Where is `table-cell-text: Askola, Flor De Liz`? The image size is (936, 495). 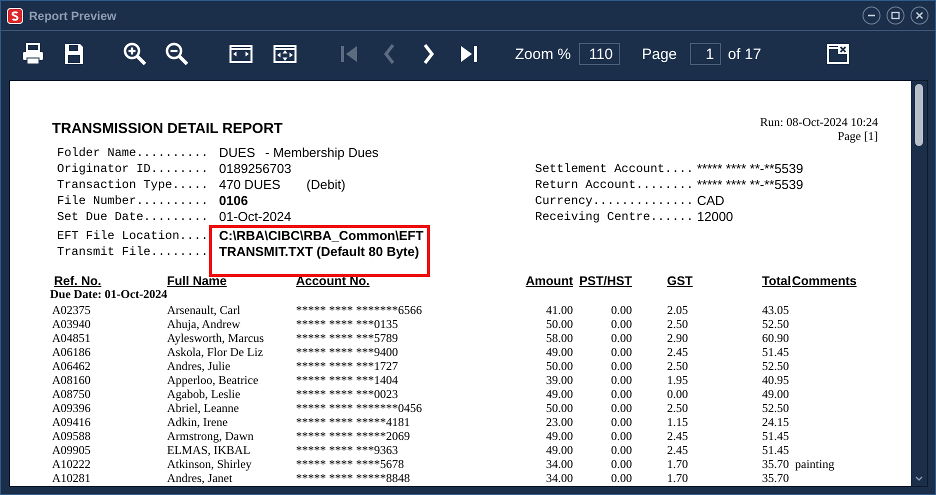 table-cell-text: Askola, Flor De Liz is located at coordinates (215, 352).